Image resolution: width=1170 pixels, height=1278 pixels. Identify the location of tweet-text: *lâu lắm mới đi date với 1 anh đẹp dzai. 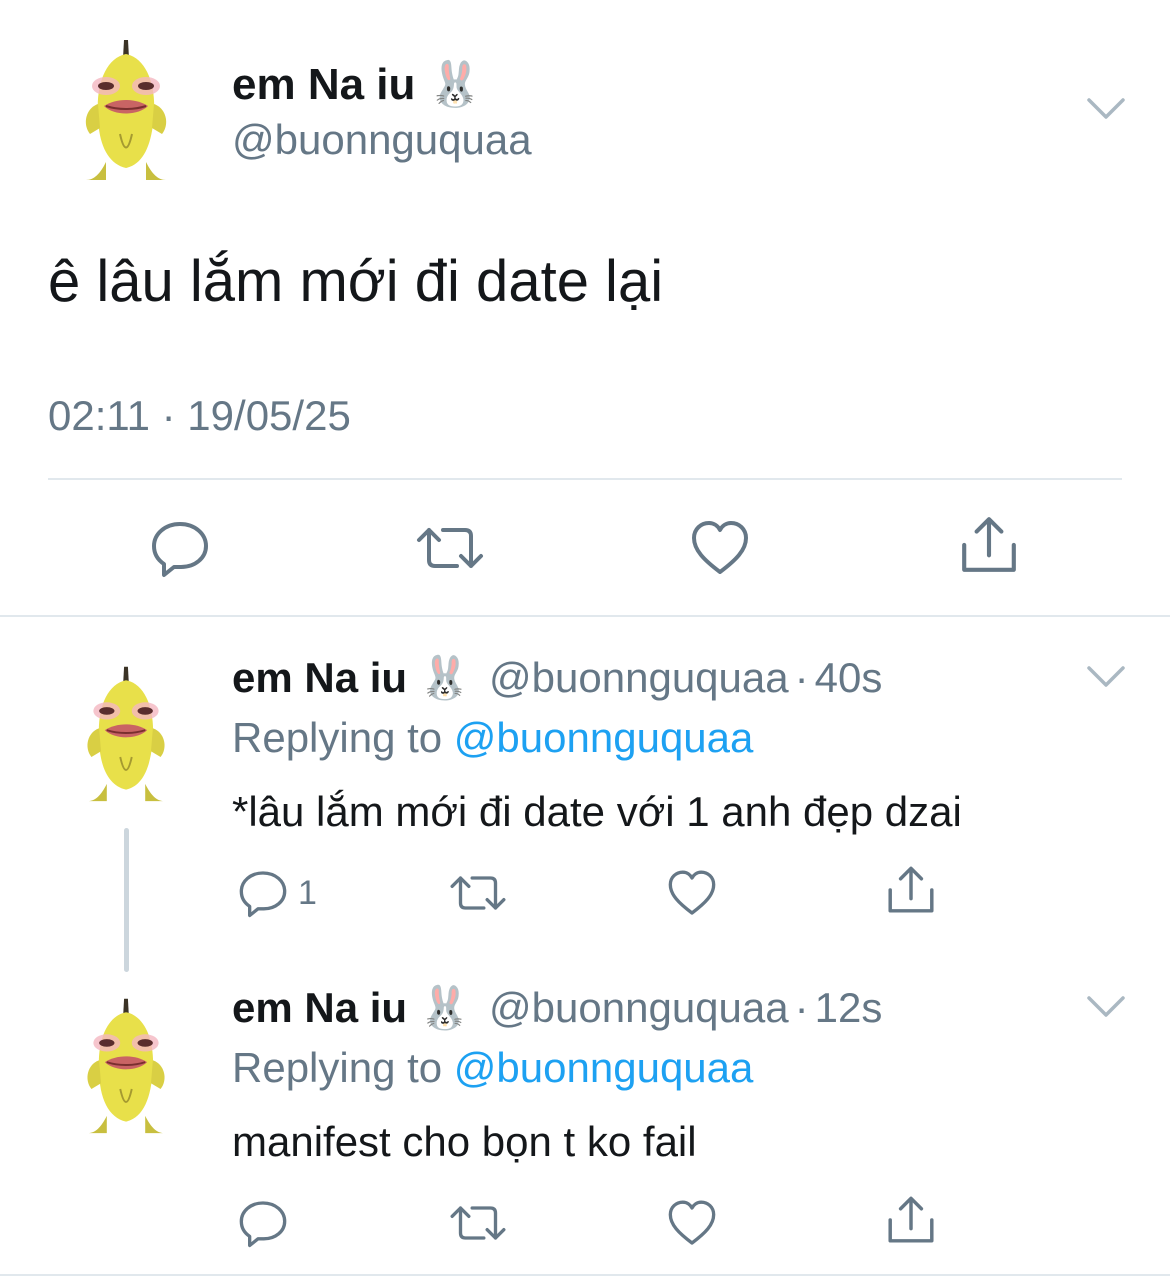
(597, 811).